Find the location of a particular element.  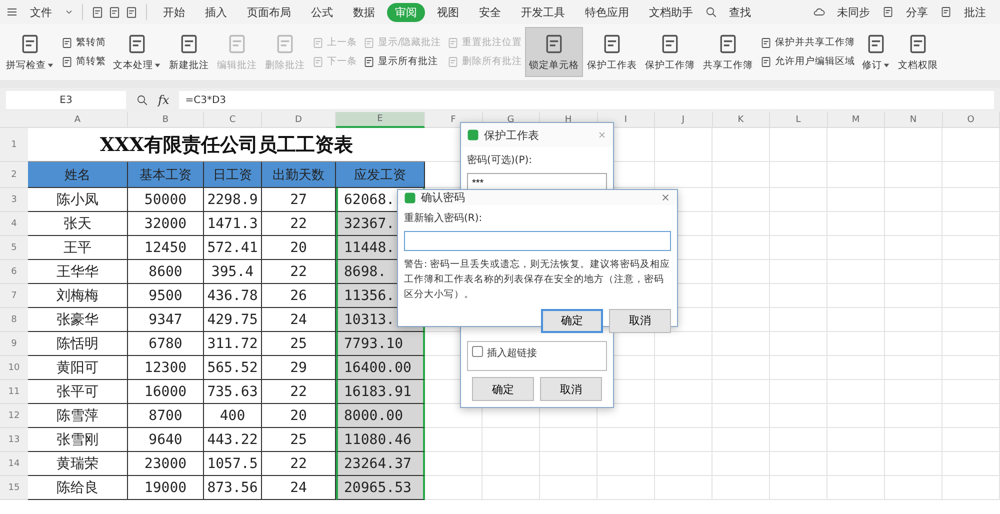

column-heading: 日工资 is located at coordinates (233, 175).